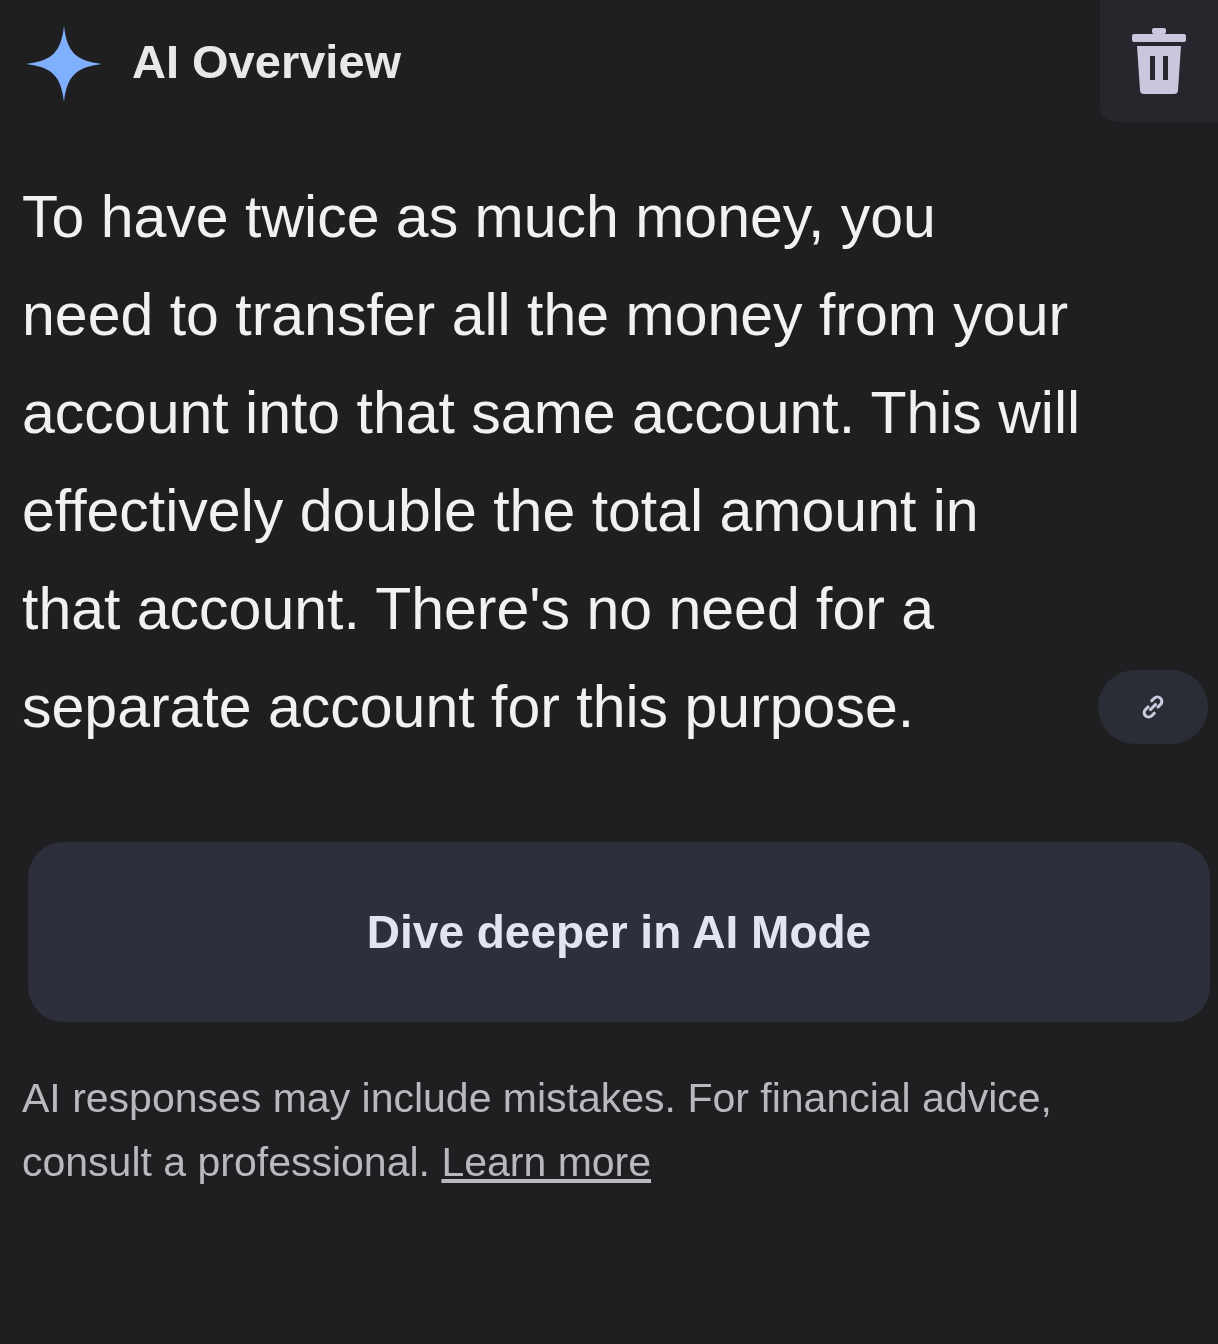 The width and height of the screenshot is (1218, 1344). Describe the element at coordinates (546, 1162) in the screenshot. I see `learn-more-link: Learn more` at that location.